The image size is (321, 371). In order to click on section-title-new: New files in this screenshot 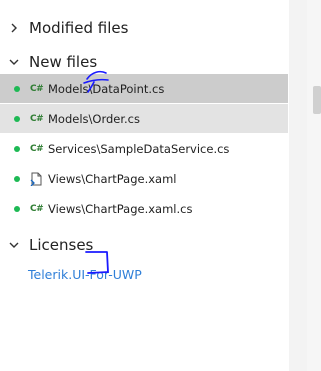, I will do `click(63, 62)`.